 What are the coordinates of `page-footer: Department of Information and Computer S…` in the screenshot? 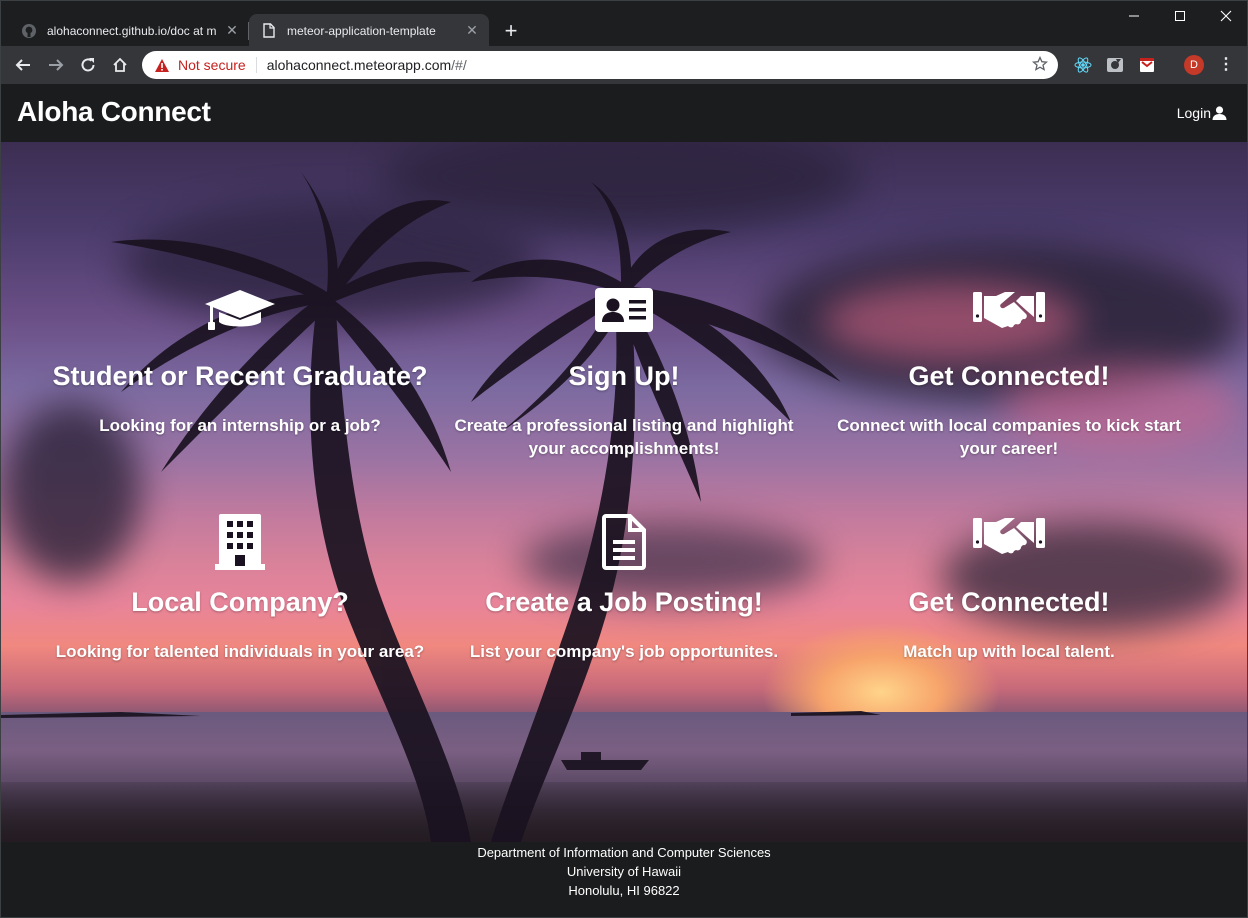 It's located at (624, 880).